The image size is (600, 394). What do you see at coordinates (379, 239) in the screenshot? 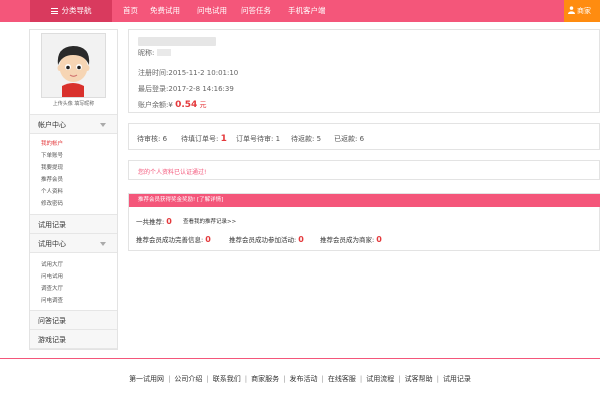
I see `referral-merchant-value: 0` at bounding box center [379, 239].